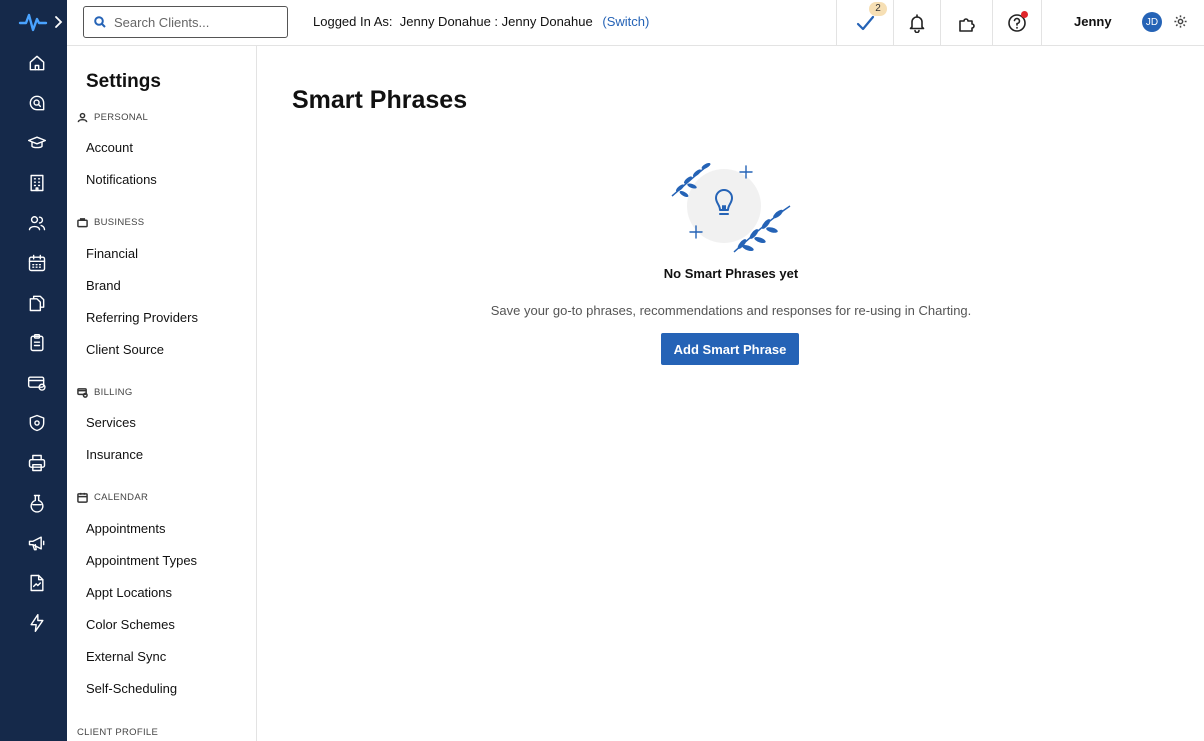 This screenshot has height=741, width=1204. What do you see at coordinates (731, 273) in the screenshot?
I see `empty-state-title: No Smart Phrases yet` at bounding box center [731, 273].